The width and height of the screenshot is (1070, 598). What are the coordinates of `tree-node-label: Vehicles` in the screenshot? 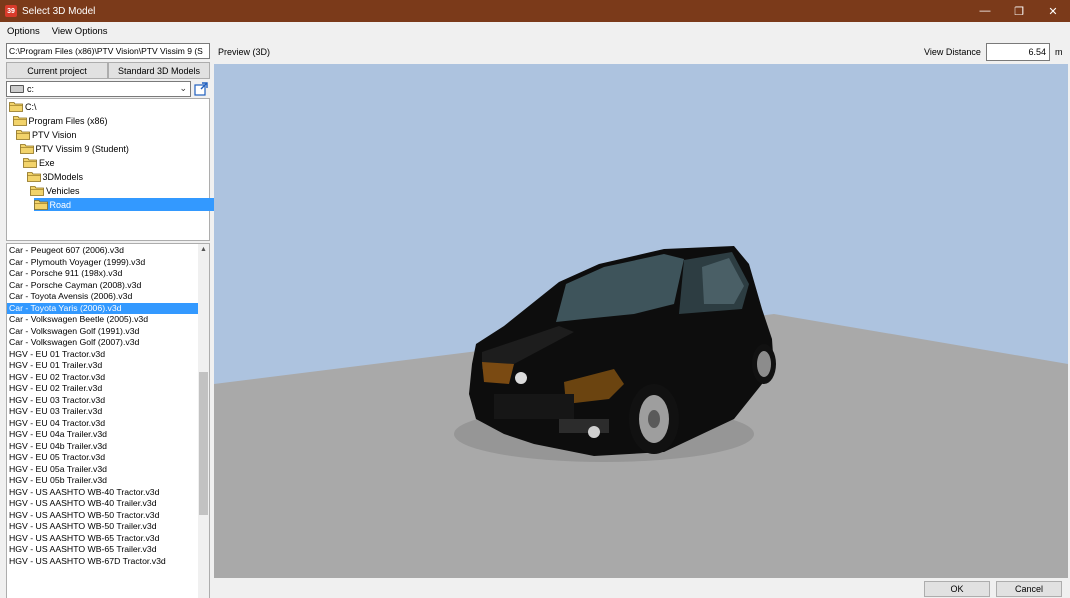 It's located at (63, 190).